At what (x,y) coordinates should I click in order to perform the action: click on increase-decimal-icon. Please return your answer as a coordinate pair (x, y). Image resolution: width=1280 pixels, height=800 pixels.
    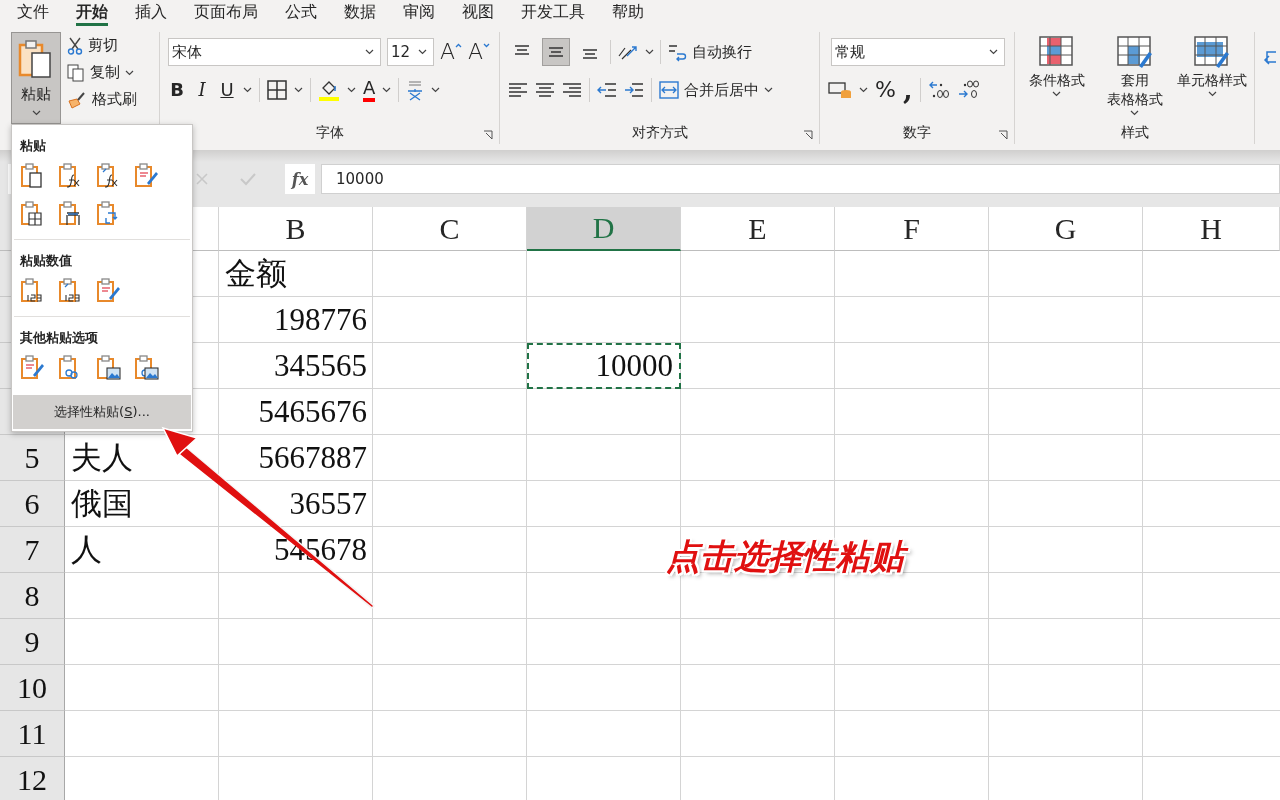
    Looking at the image, I should click on (938, 90).